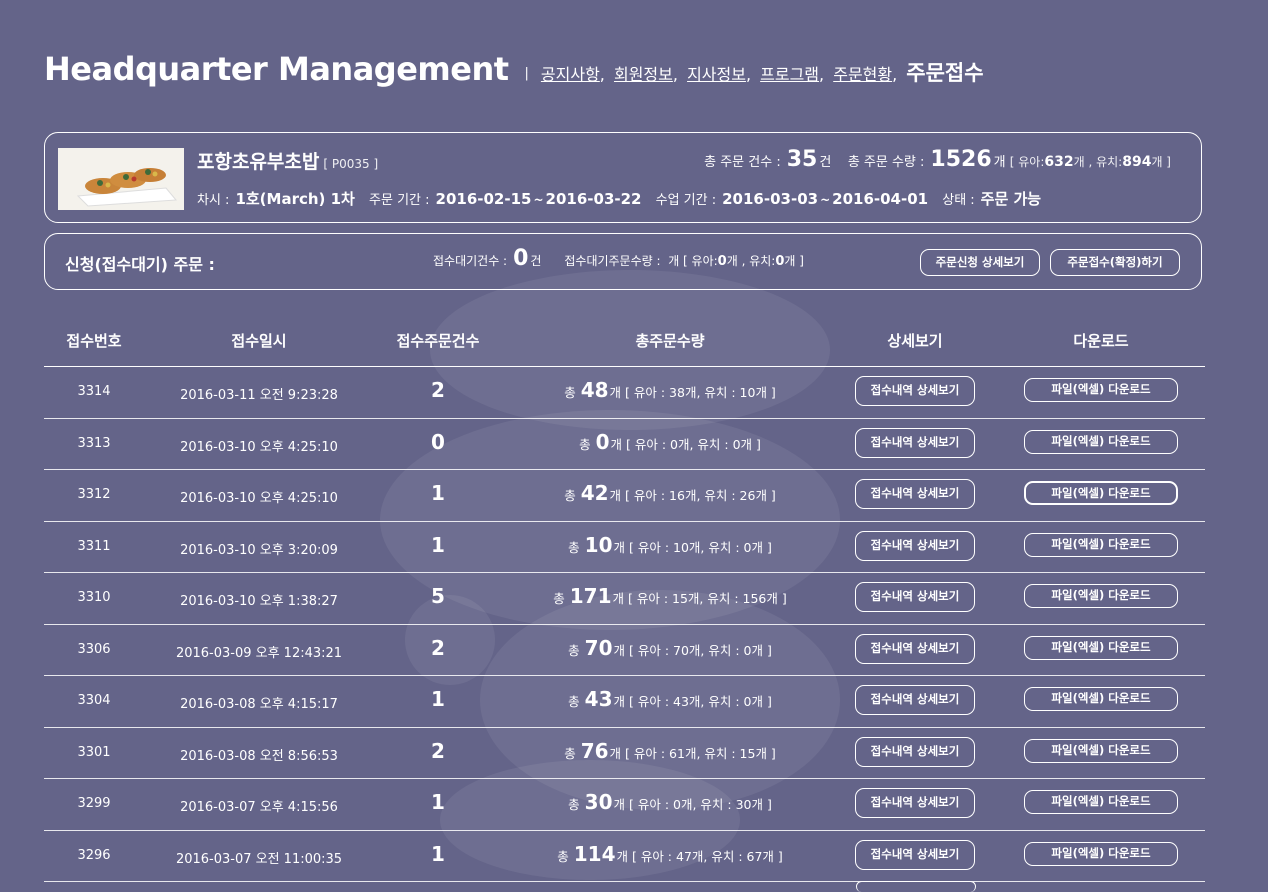 The width and height of the screenshot is (1268, 892). Describe the element at coordinates (700, 804) in the screenshot. I see `qty-breakdown: [ 유아 : 0개, 유치 : 30개 ]` at that location.